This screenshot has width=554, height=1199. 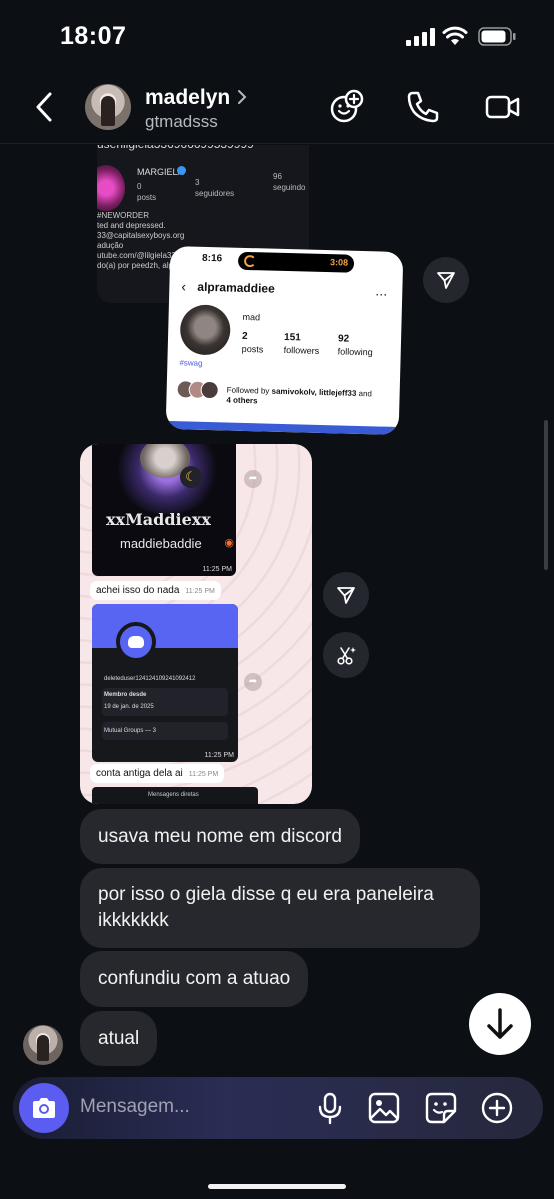 I want to click on cellular-signal-icon, so click(x=420, y=37).